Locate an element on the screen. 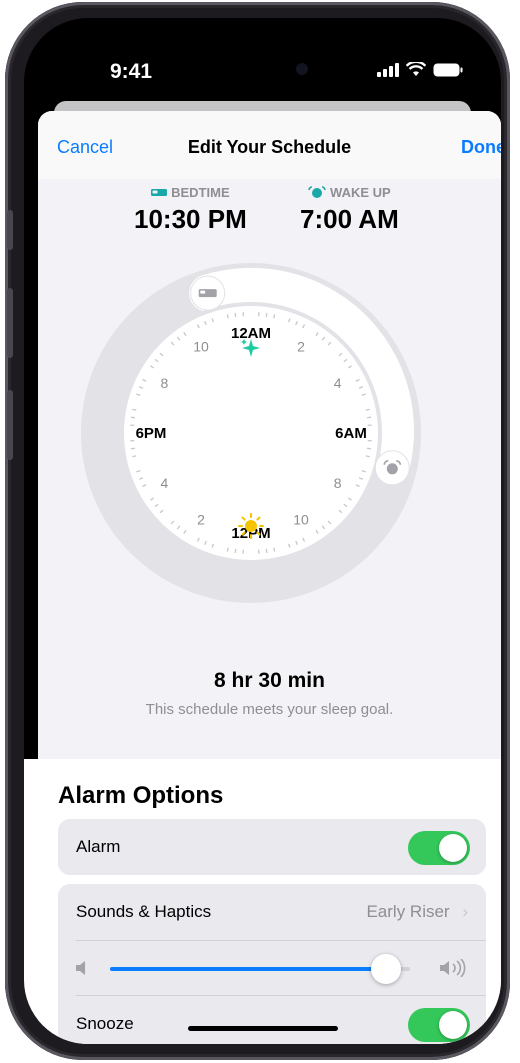  wake-block: WAKE UP 7:00 AM is located at coordinates (349, 210).